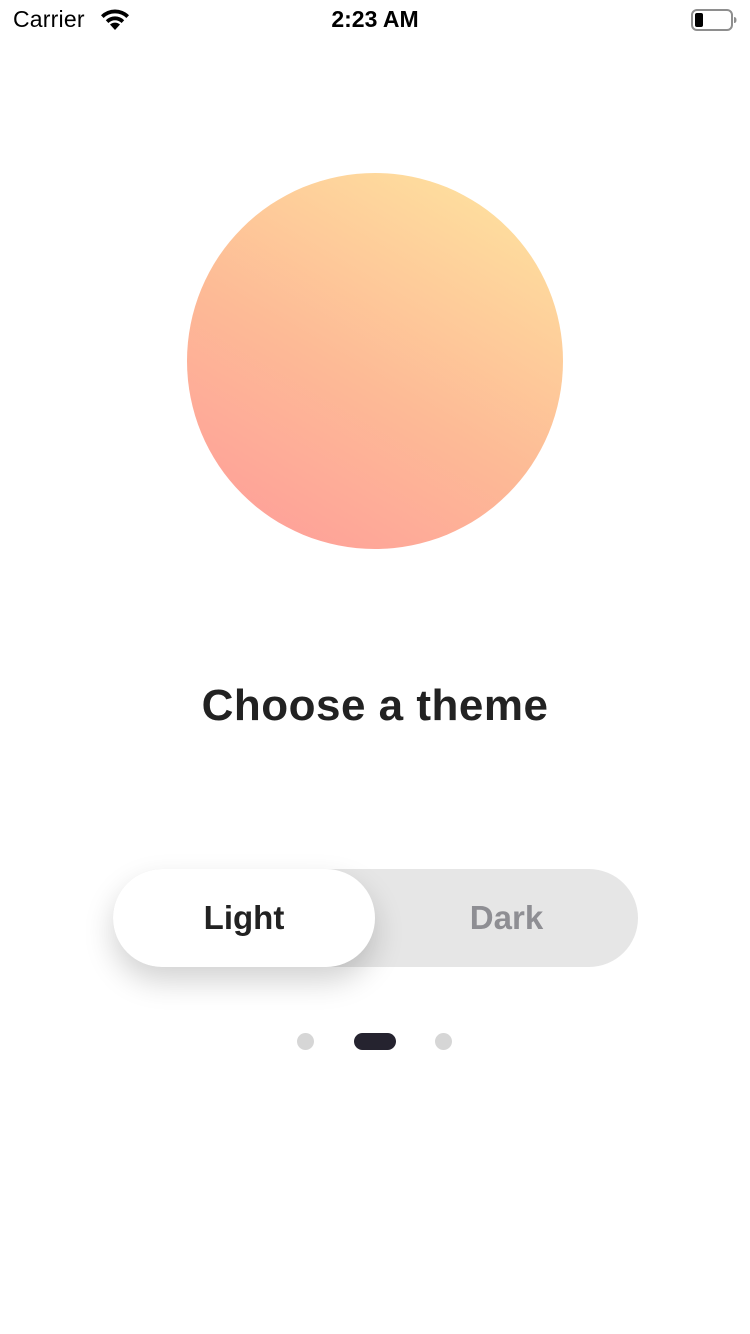 Image resolution: width=750 pixels, height=1334 pixels. I want to click on theme-toggle: Dark Light, so click(375, 918).